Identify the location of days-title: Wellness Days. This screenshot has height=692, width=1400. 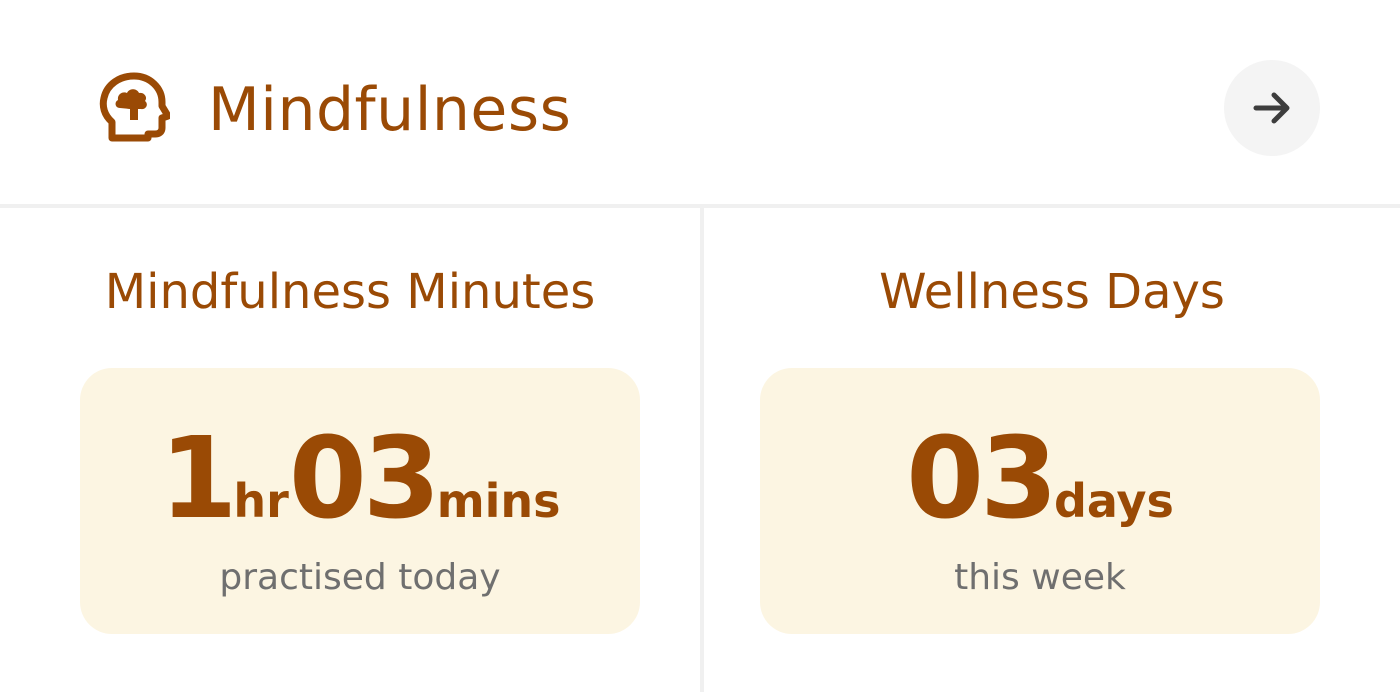
(1052, 292).